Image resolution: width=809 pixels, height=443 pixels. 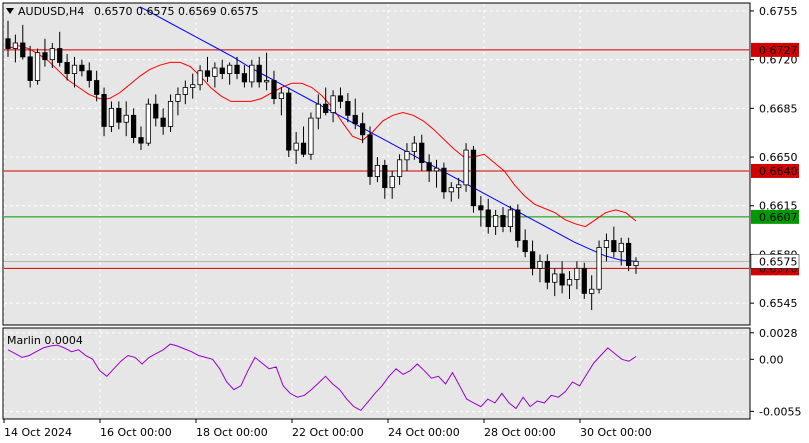 What do you see at coordinates (176, 11) in the screenshot?
I see `ohlc-readout: 0.6570 0.6575 0.6569 0.6575` at bounding box center [176, 11].